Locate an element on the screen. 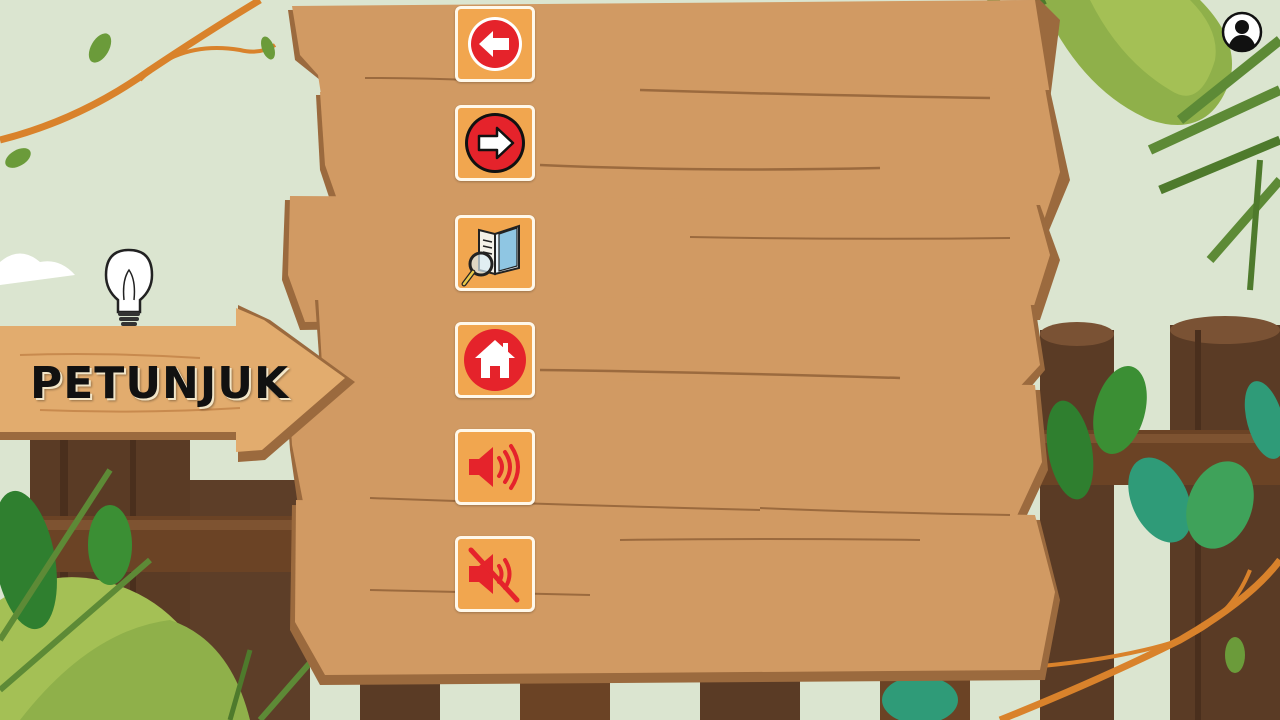 The image size is (1280, 720). arrow-right-icon is located at coordinates (495, 143).